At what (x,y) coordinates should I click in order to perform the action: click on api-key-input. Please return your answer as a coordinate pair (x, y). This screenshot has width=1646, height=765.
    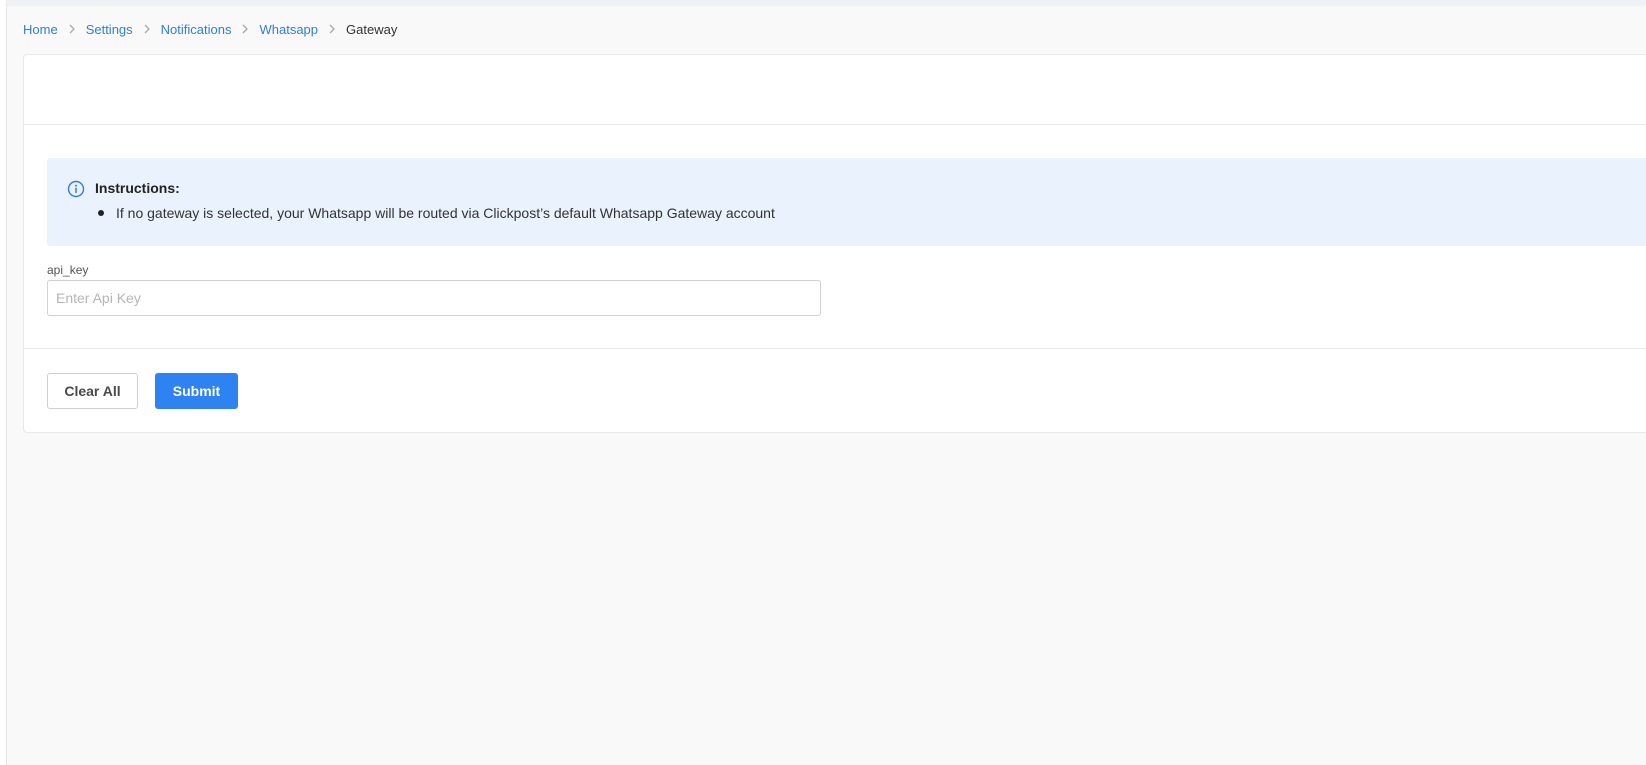
    Looking at the image, I should click on (434, 298).